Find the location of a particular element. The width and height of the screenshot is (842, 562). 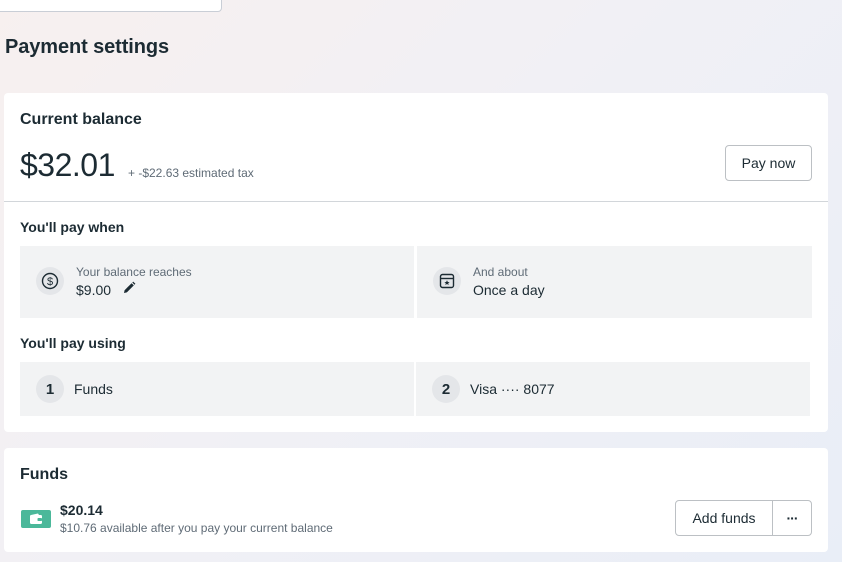

pay-when-heading: You'll pay when is located at coordinates (72, 227).